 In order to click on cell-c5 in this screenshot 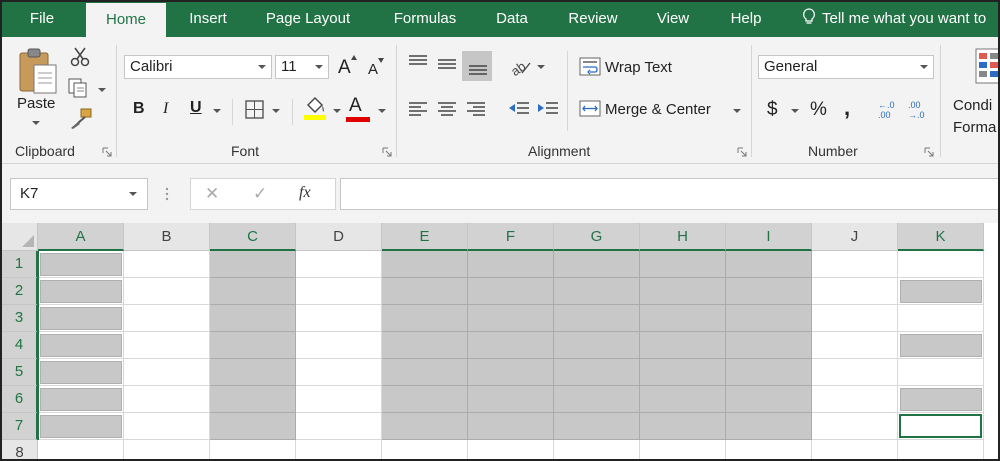, I will do `click(253, 372)`.